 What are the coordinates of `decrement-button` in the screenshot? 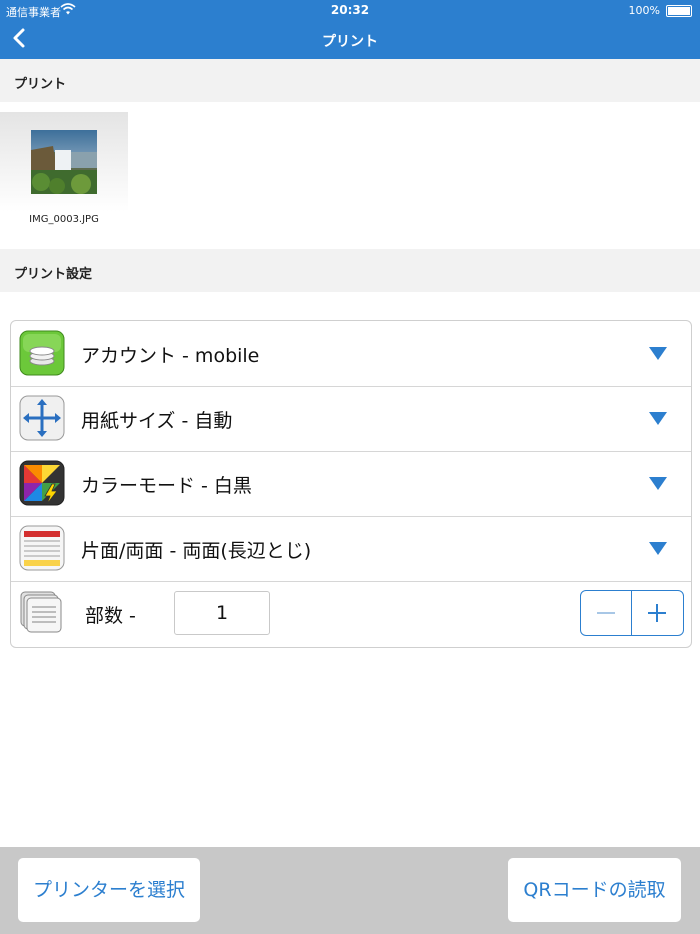 It's located at (606, 613).